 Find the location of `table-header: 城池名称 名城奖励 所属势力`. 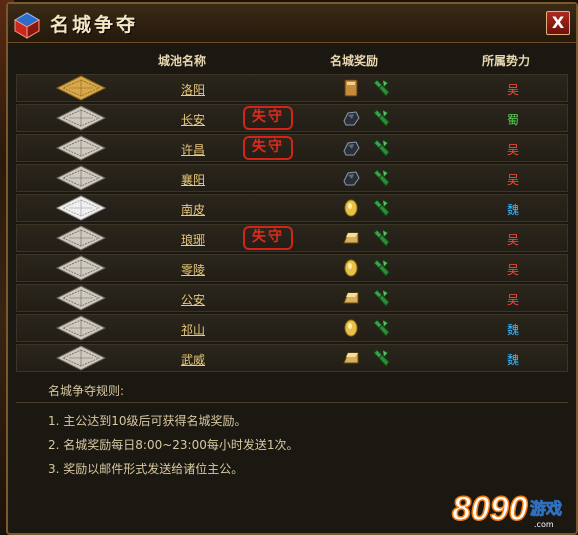

table-header: 城池名称 名城奖励 所属势力 is located at coordinates (292, 60).